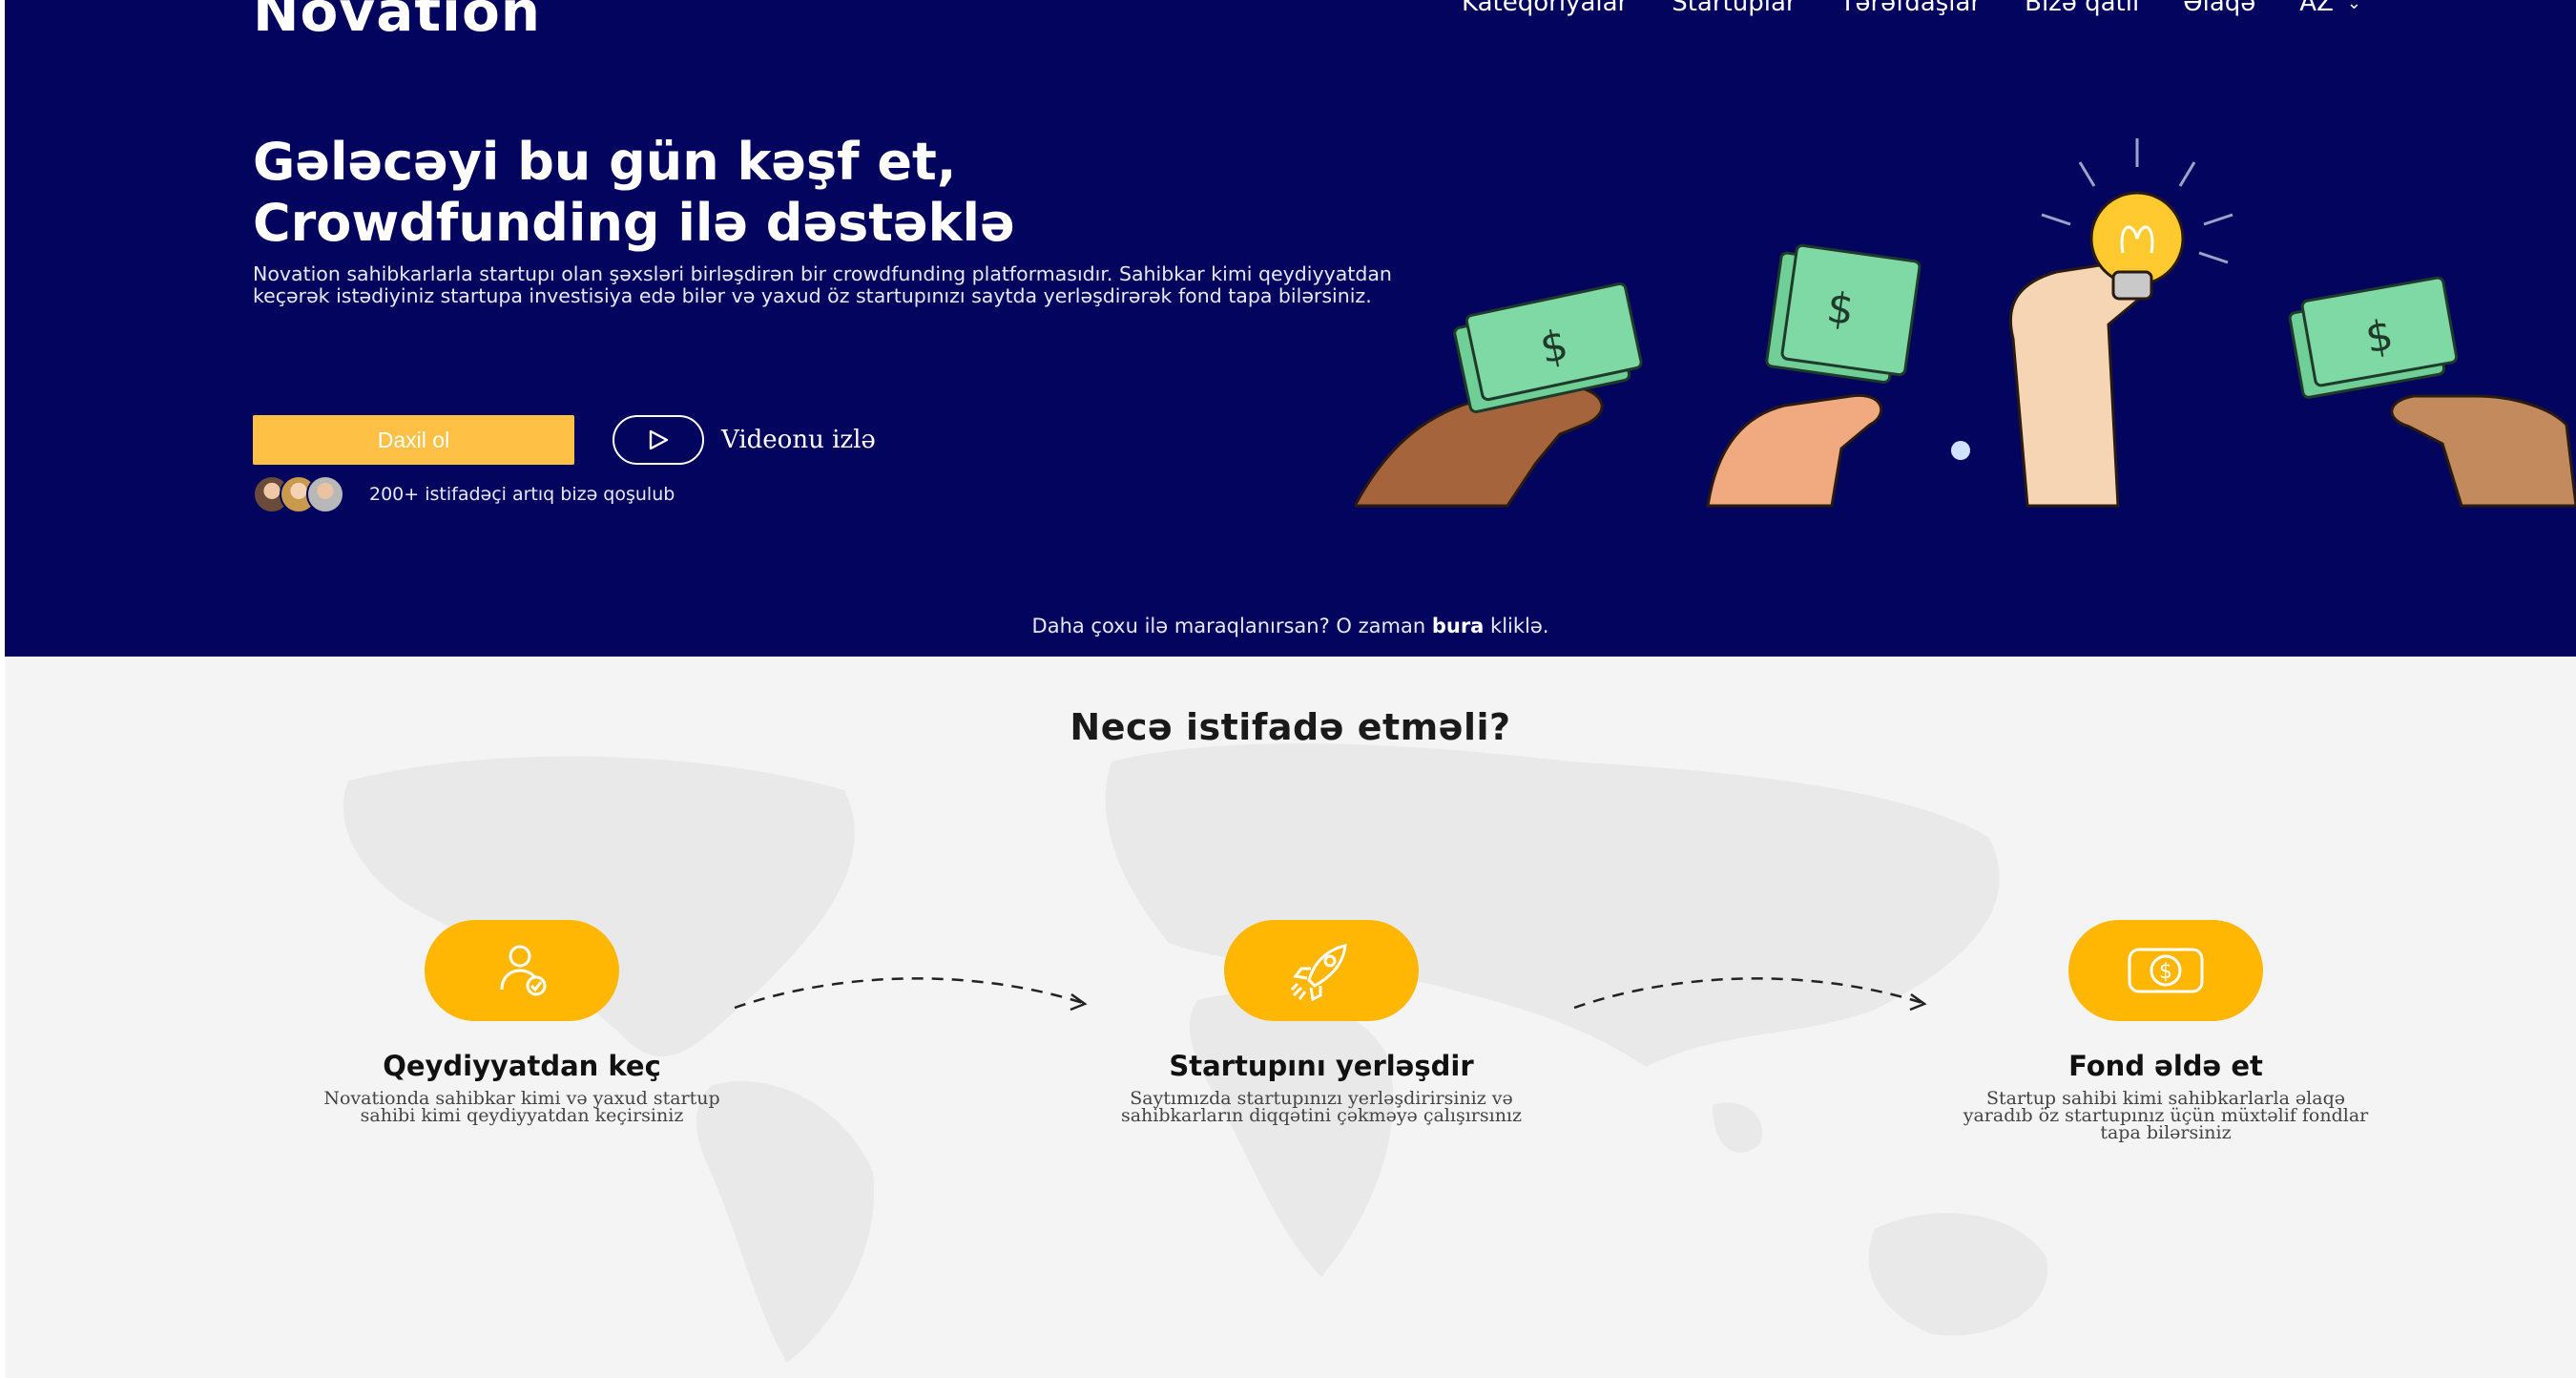 Image resolution: width=2576 pixels, height=1378 pixels. Describe the element at coordinates (2219, 8) in the screenshot. I see `nav-item-elaqe: Əlaqə` at that location.